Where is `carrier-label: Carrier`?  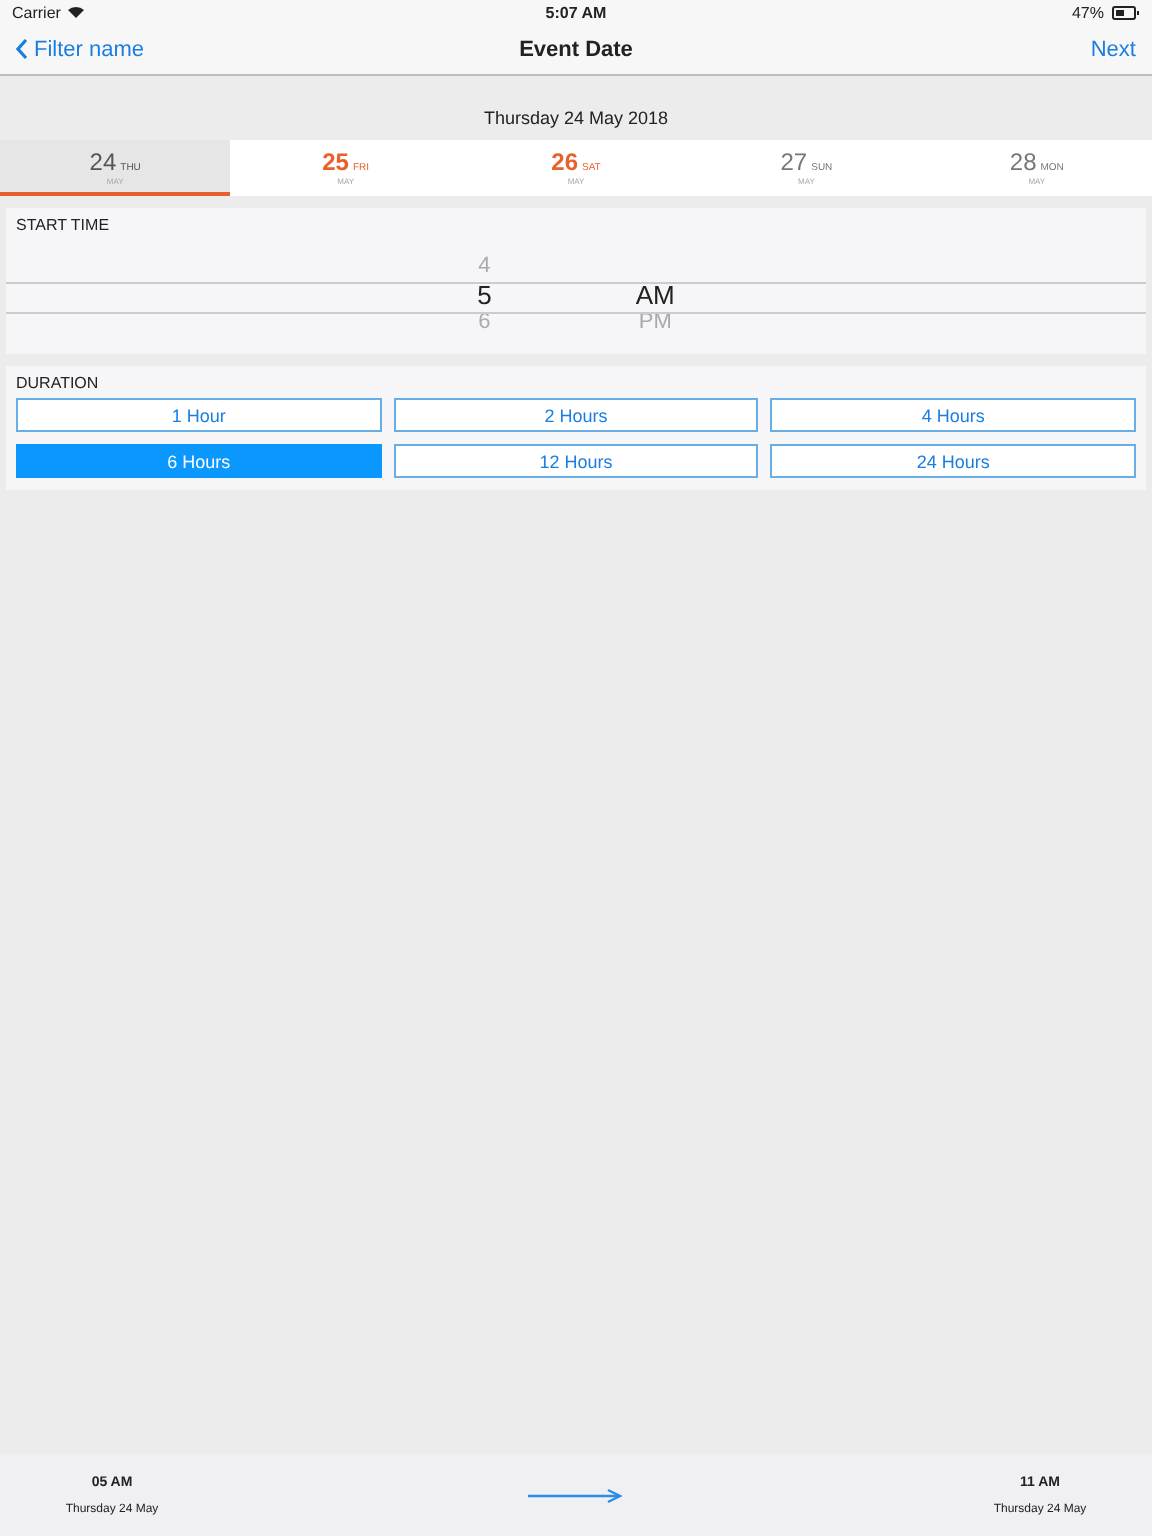
carrier-label: Carrier is located at coordinates (36, 12).